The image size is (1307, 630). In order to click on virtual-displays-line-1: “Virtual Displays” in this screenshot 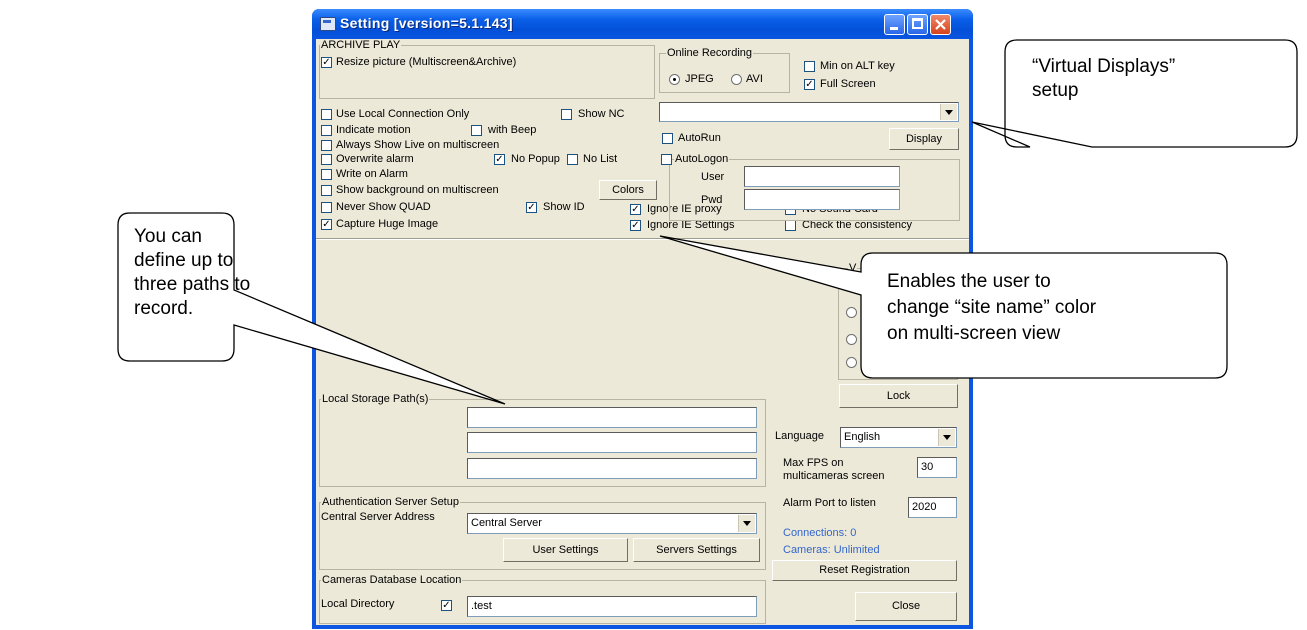, I will do `click(1104, 66)`.